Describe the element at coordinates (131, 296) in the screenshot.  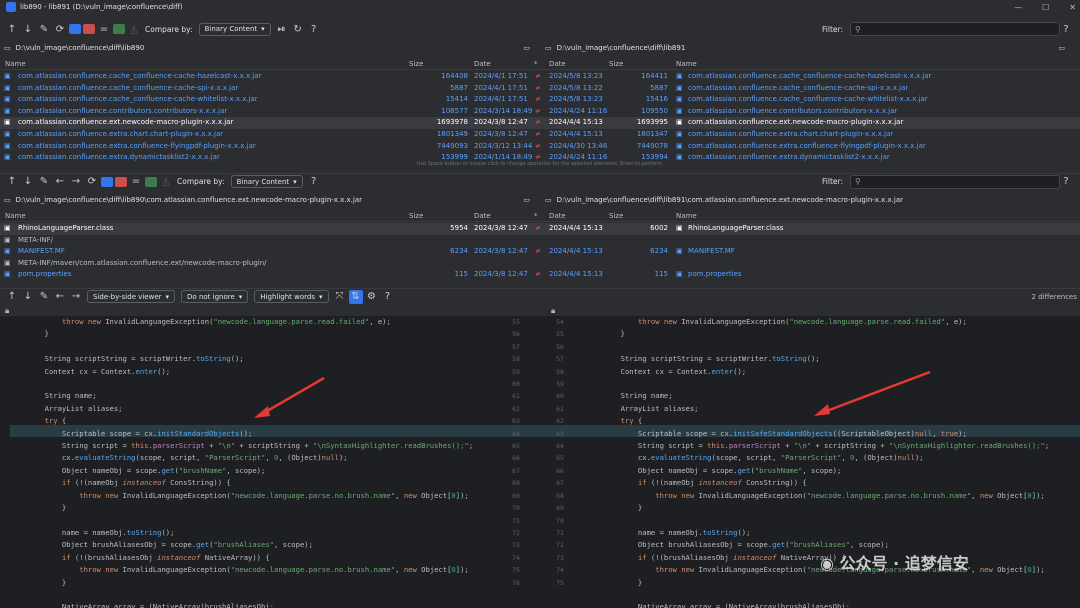
I see `viewer-dropdown: Side-by-side viewer ▾` at that location.